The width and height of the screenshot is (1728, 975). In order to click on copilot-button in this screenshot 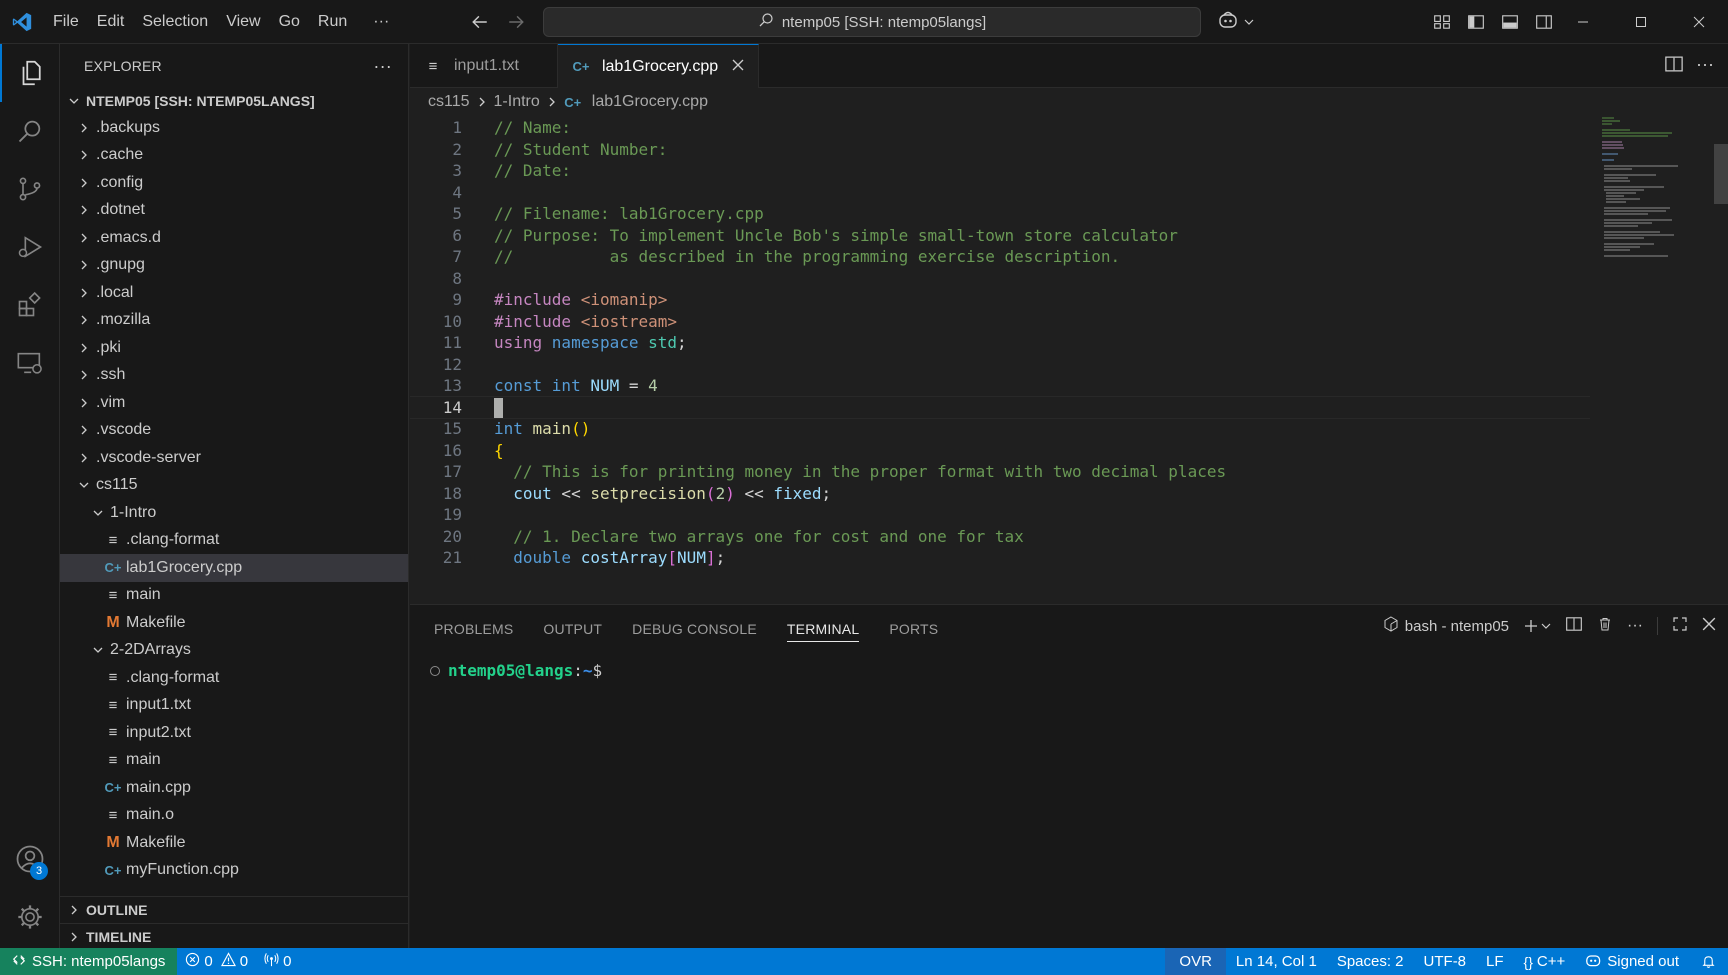, I will do `click(1236, 22)`.